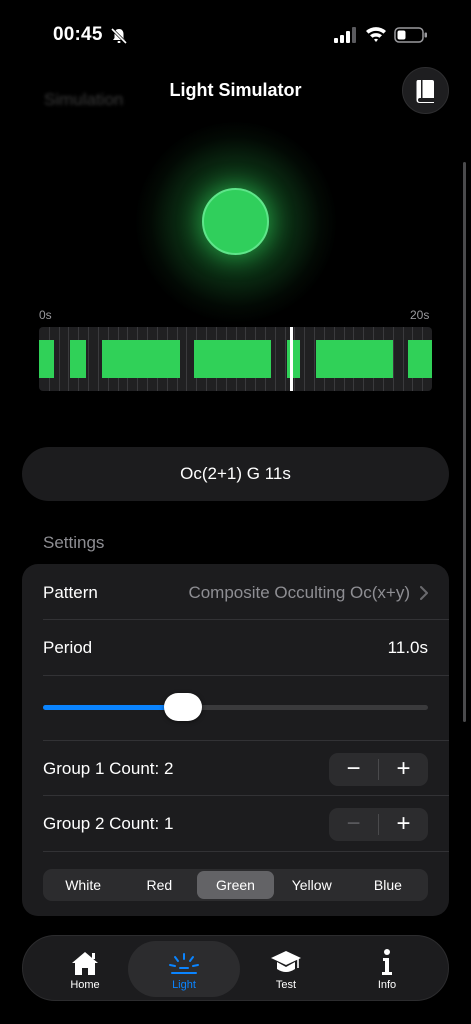 Image resolution: width=471 pixels, height=1024 pixels. What do you see at coordinates (388, 885) in the screenshot?
I see `color-option-blue: Blue` at bounding box center [388, 885].